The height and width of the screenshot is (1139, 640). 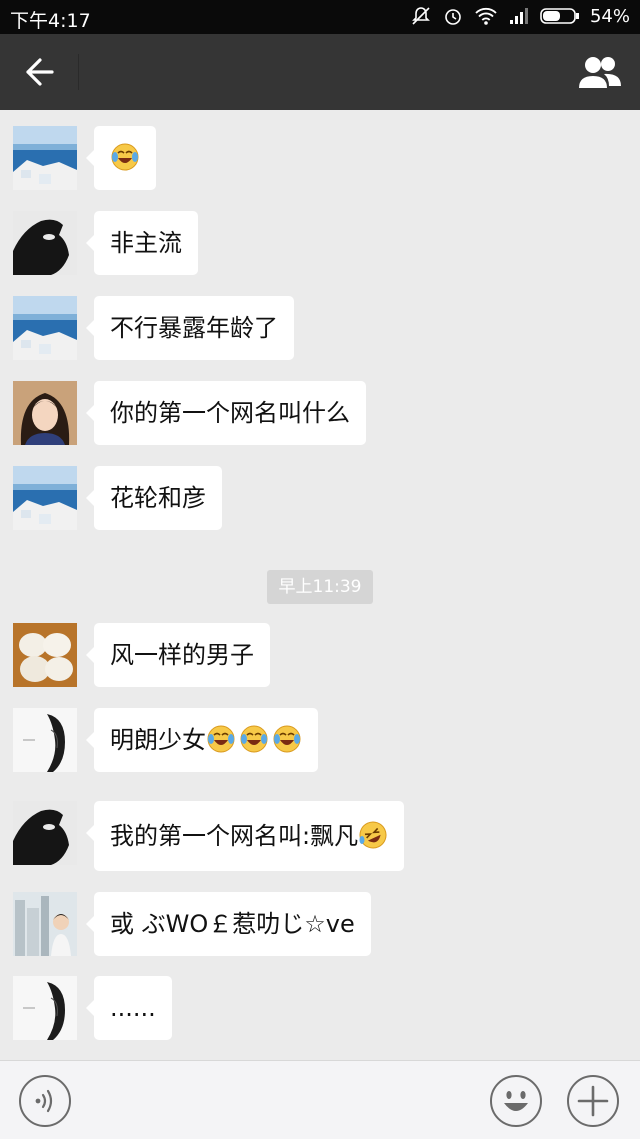 What do you see at coordinates (609, 16) in the screenshot?
I see `battery-percent: 54%` at bounding box center [609, 16].